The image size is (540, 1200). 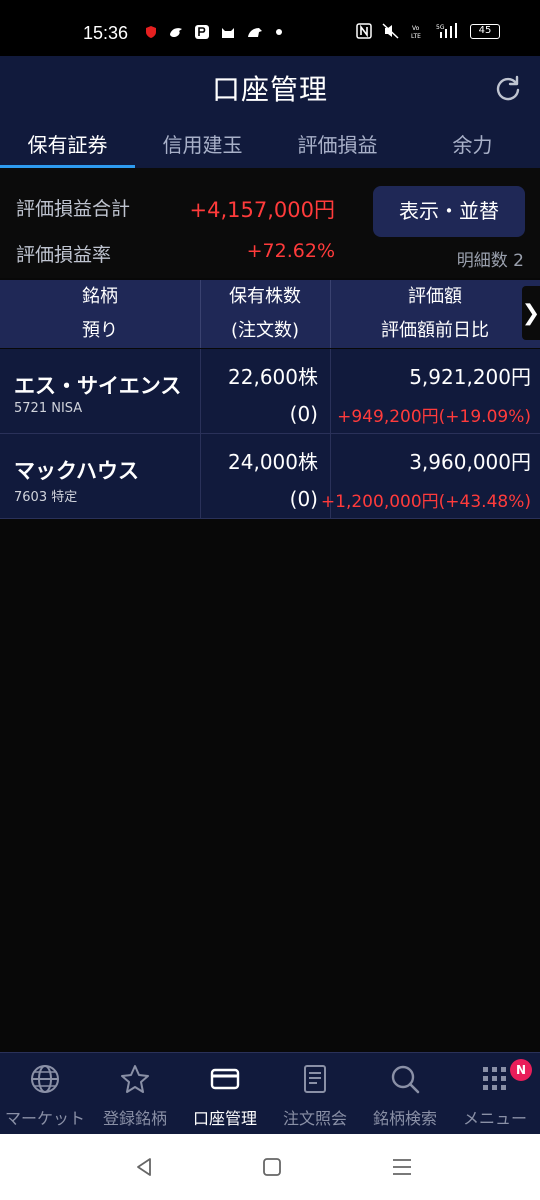 I want to click on stock-name: マックハウス, so click(x=76, y=471).